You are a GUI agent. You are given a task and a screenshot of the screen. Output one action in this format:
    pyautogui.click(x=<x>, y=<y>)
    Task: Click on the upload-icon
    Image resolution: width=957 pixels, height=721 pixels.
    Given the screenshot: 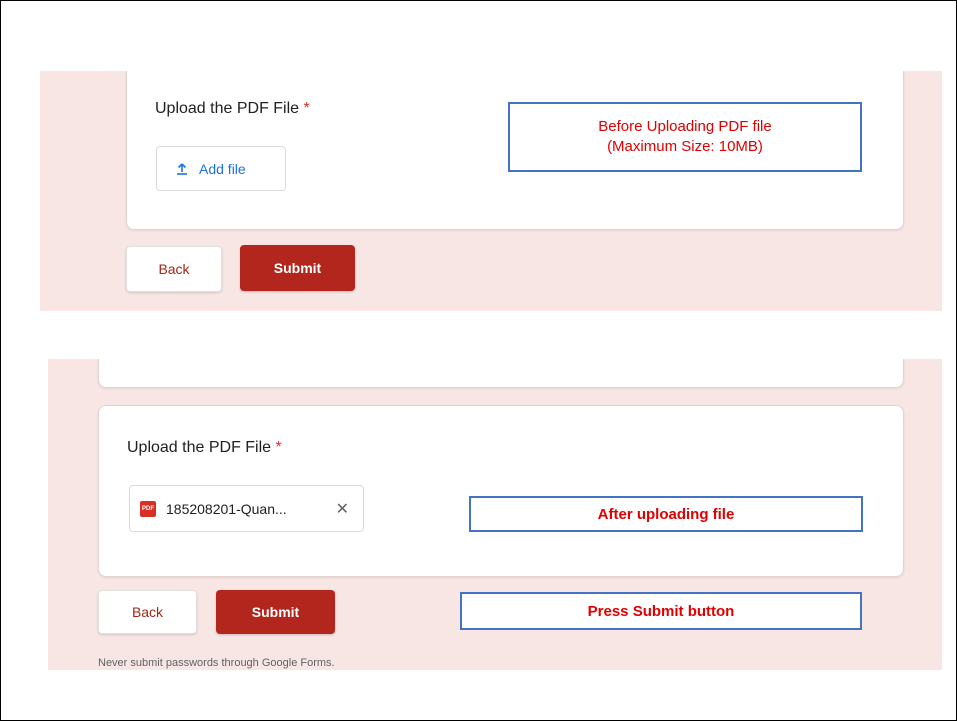 What is the action you would take?
    pyautogui.click(x=182, y=169)
    